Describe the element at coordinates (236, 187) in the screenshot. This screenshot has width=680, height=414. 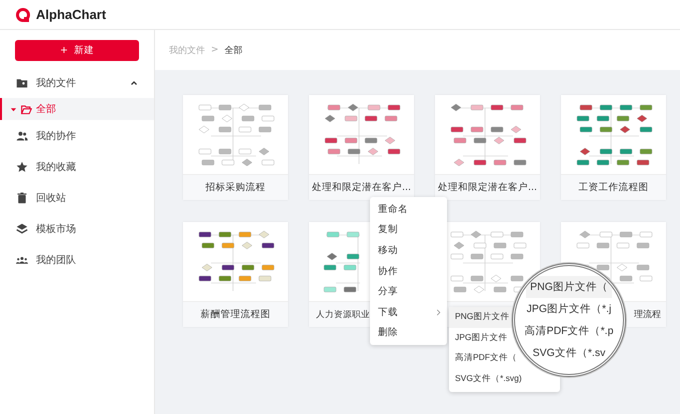
I see `file-name: 招标采购流程` at that location.